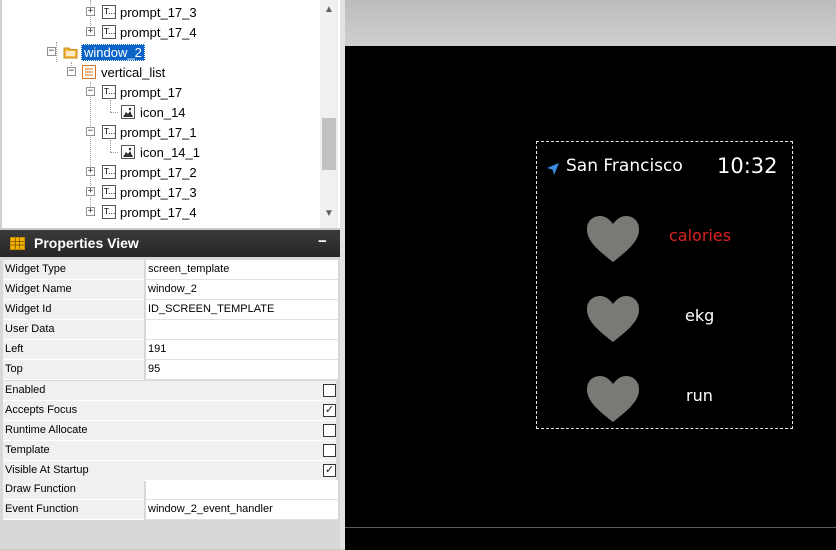  What do you see at coordinates (151, 92) in the screenshot?
I see `tree-item-label: prompt_17` at bounding box center [151, 92].